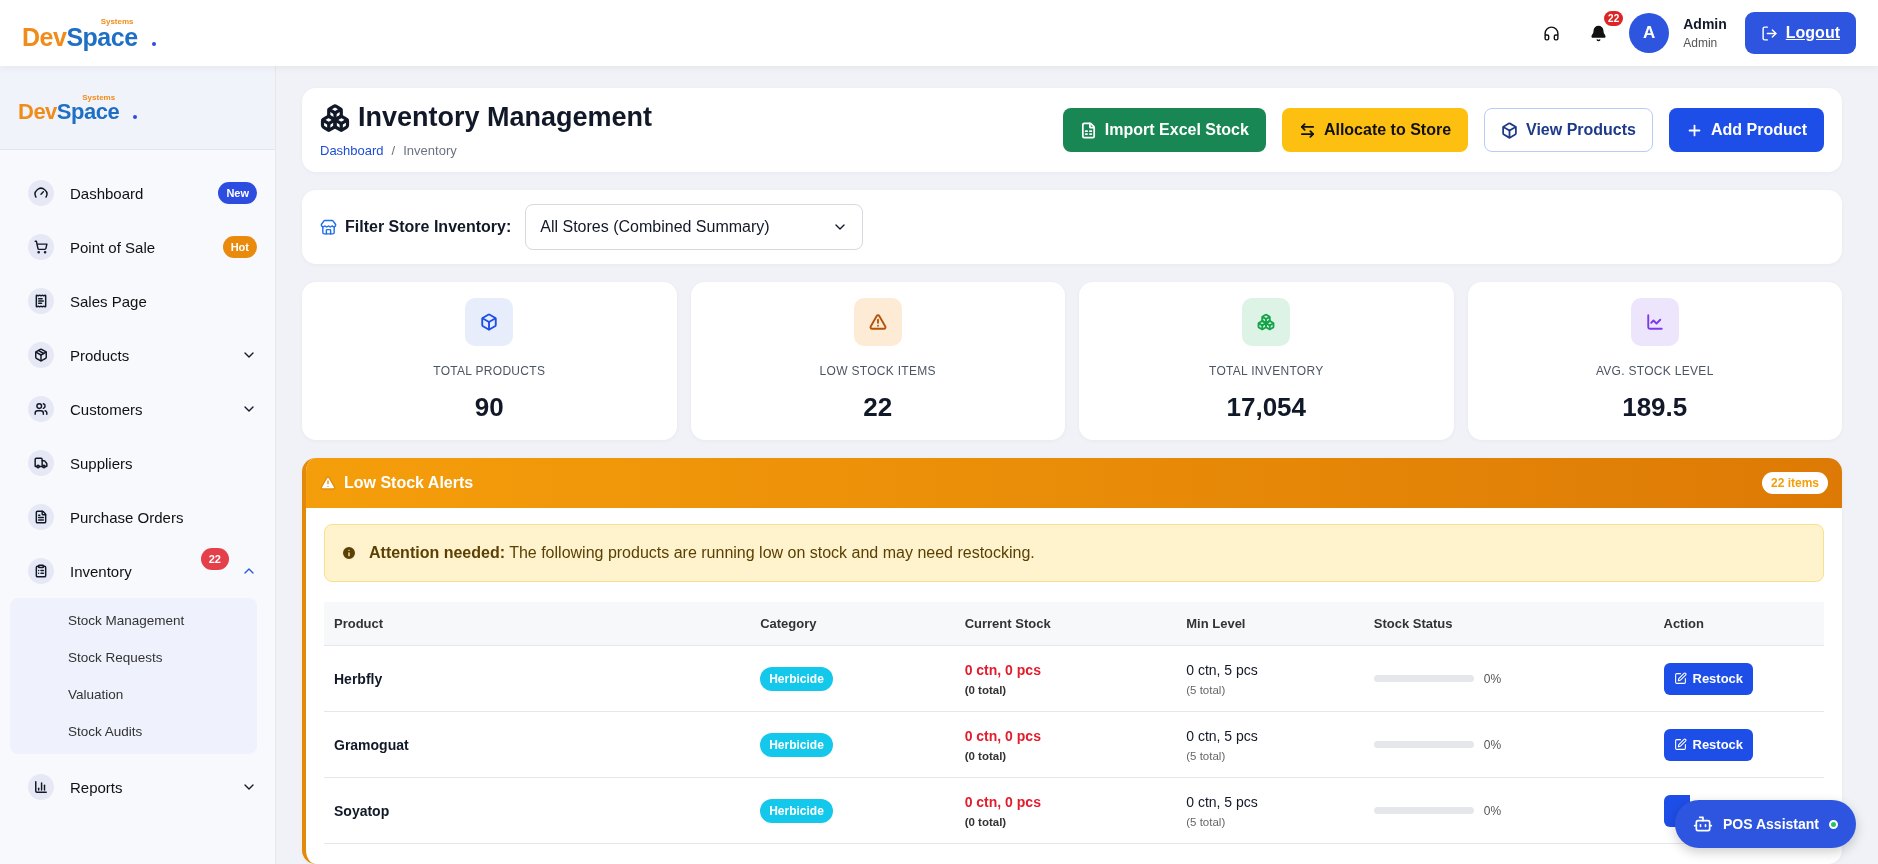 The width and height of the screenshot is (1878, 864). Describe the element at coordinates (69, 111) in the screenshot. I see `brand-logo: DevSpace` at that location.